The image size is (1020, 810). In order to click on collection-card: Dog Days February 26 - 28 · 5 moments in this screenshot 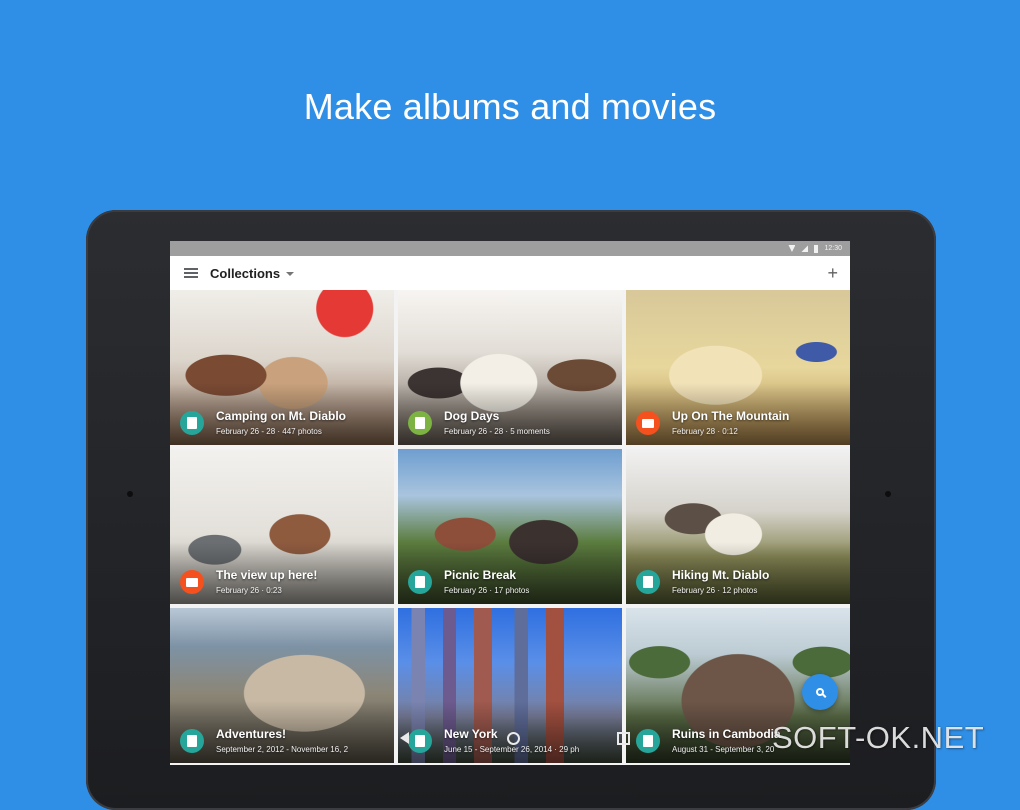, I will do `click(510, 367)`.